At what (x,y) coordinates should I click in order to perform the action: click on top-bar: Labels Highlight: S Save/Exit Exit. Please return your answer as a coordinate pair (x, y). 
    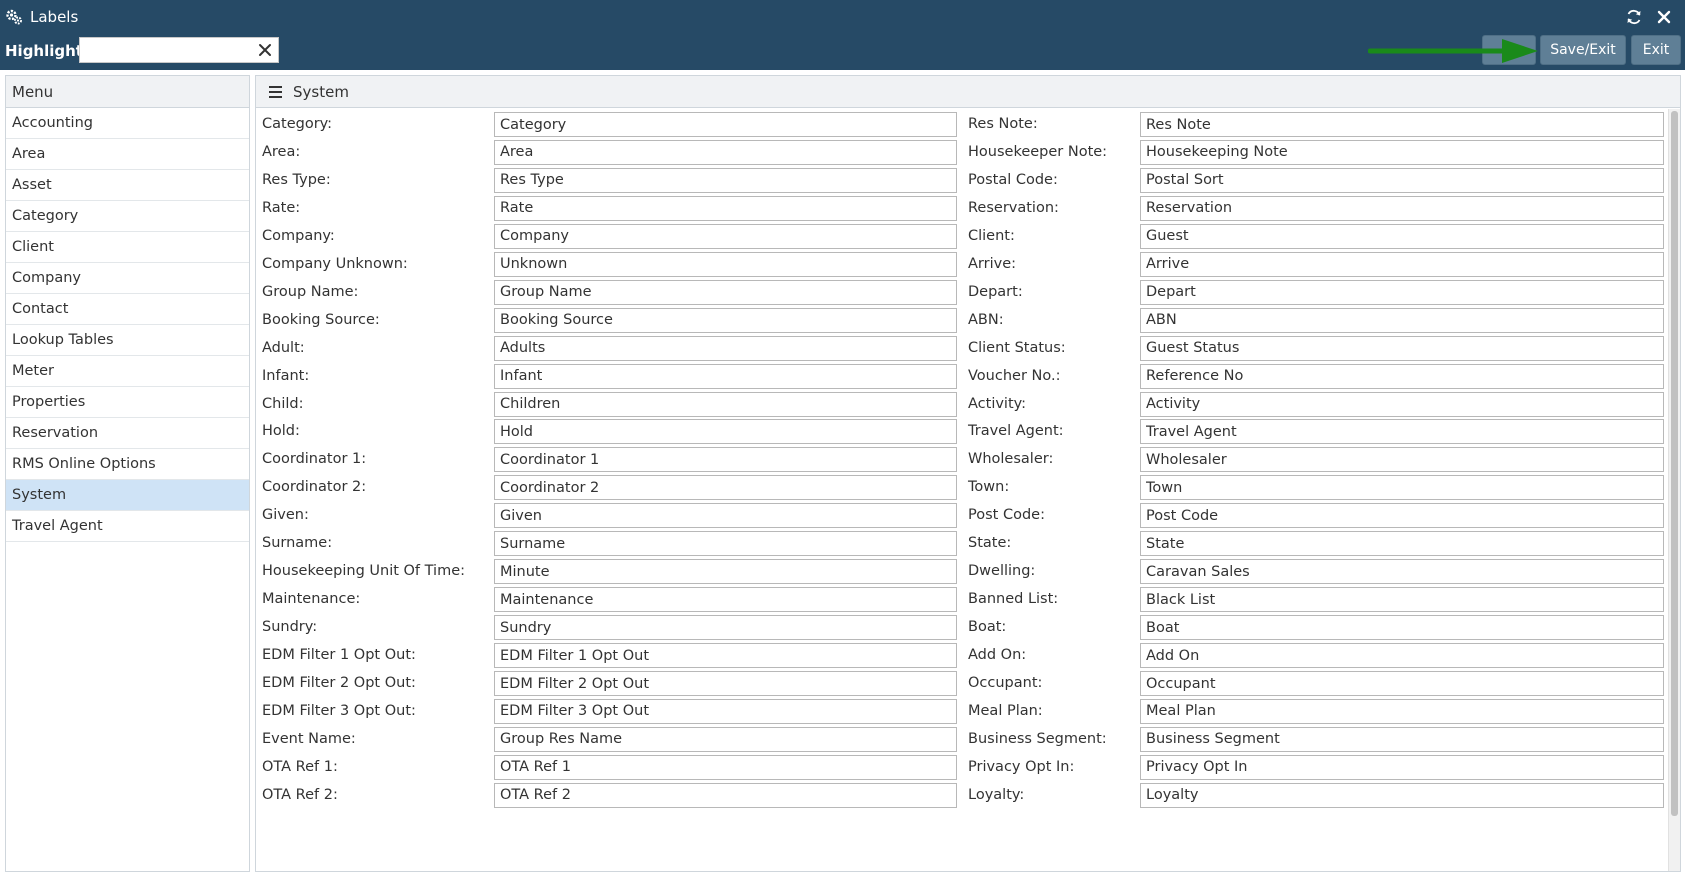
    Looking at the image, I should click on (842, 35).